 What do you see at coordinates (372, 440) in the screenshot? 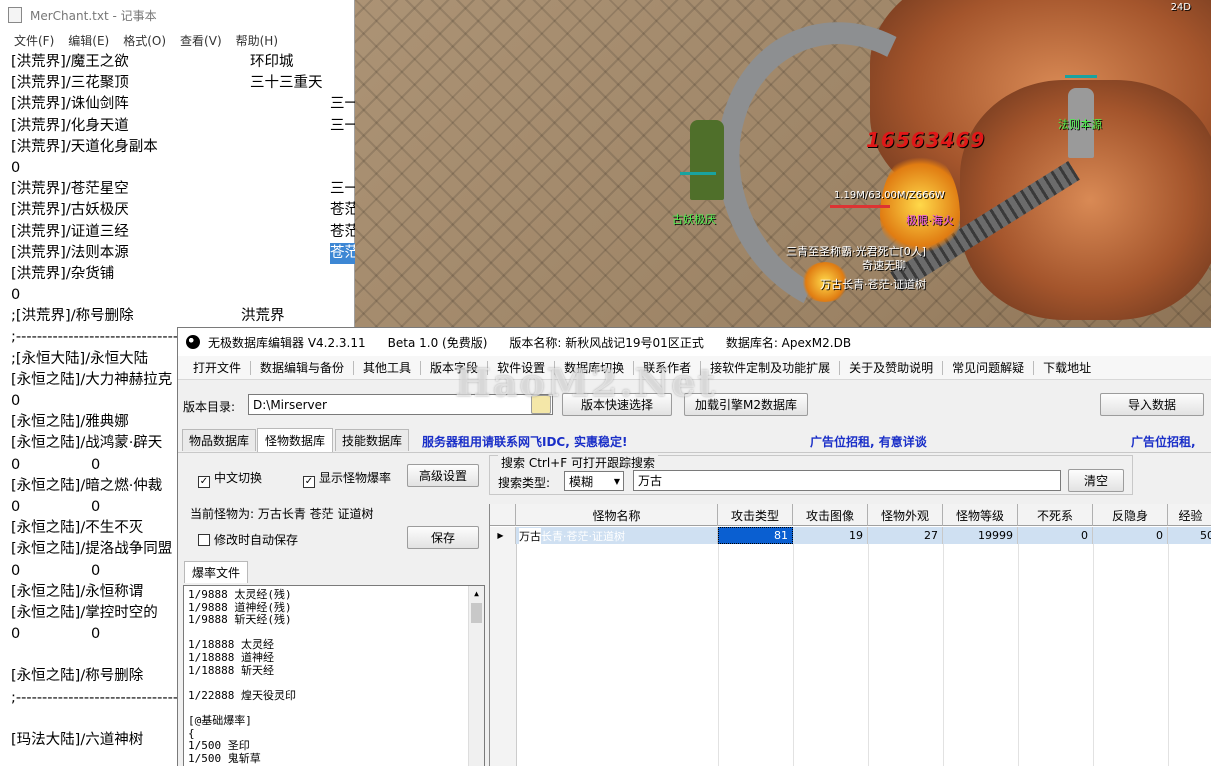
I see `tab-skill-db: 技能数据库` at bounding box center [372, 440].